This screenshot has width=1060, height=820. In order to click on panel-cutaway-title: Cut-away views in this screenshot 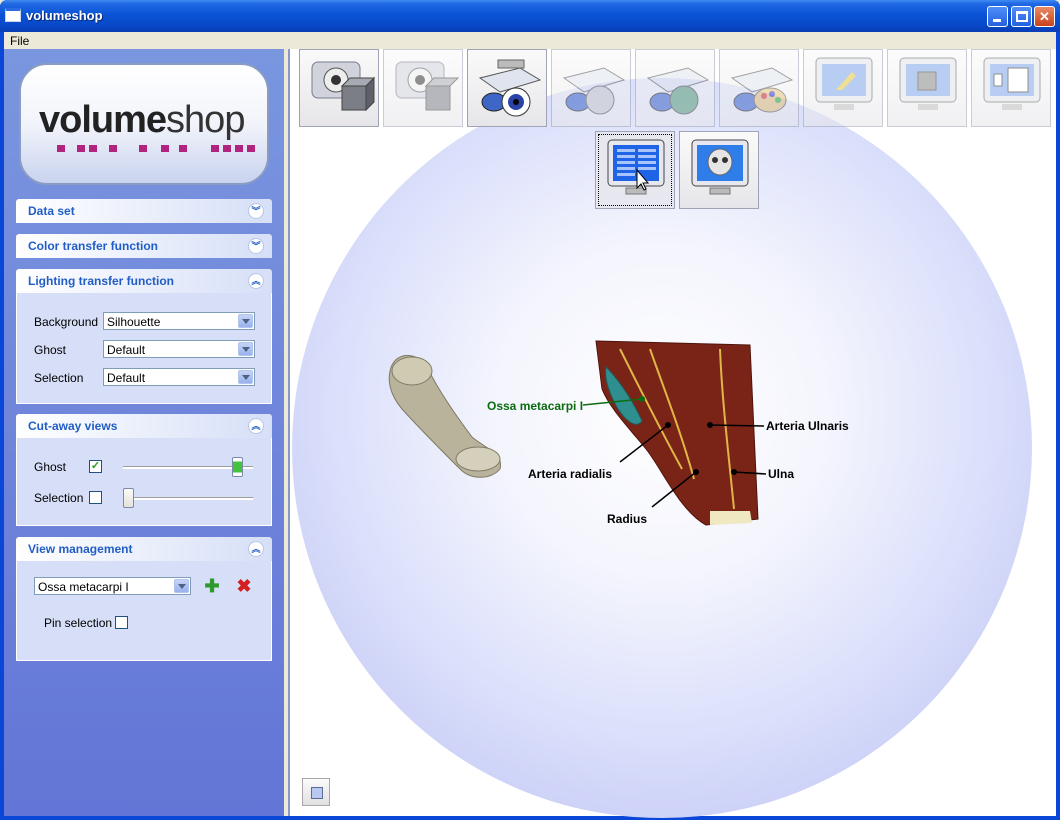, I will do `click(73, 426)`.